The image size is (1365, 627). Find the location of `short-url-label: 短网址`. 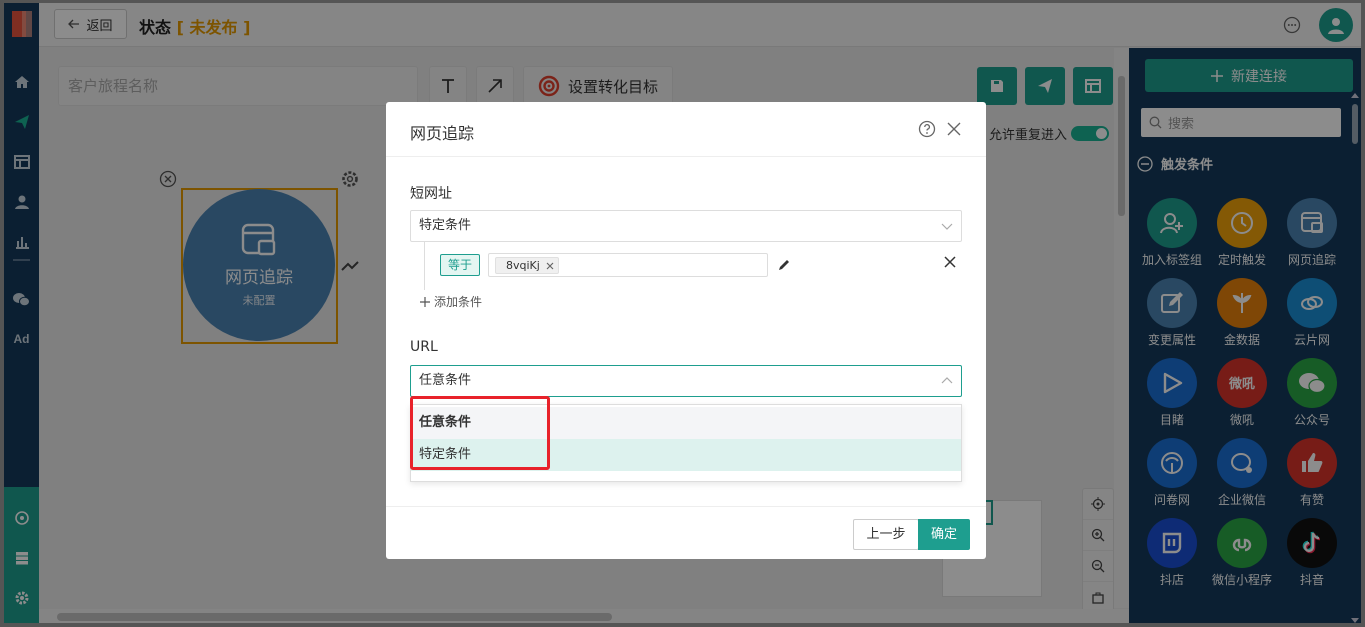

short-url-label: 短网址 is located at coordinates (431, 194).